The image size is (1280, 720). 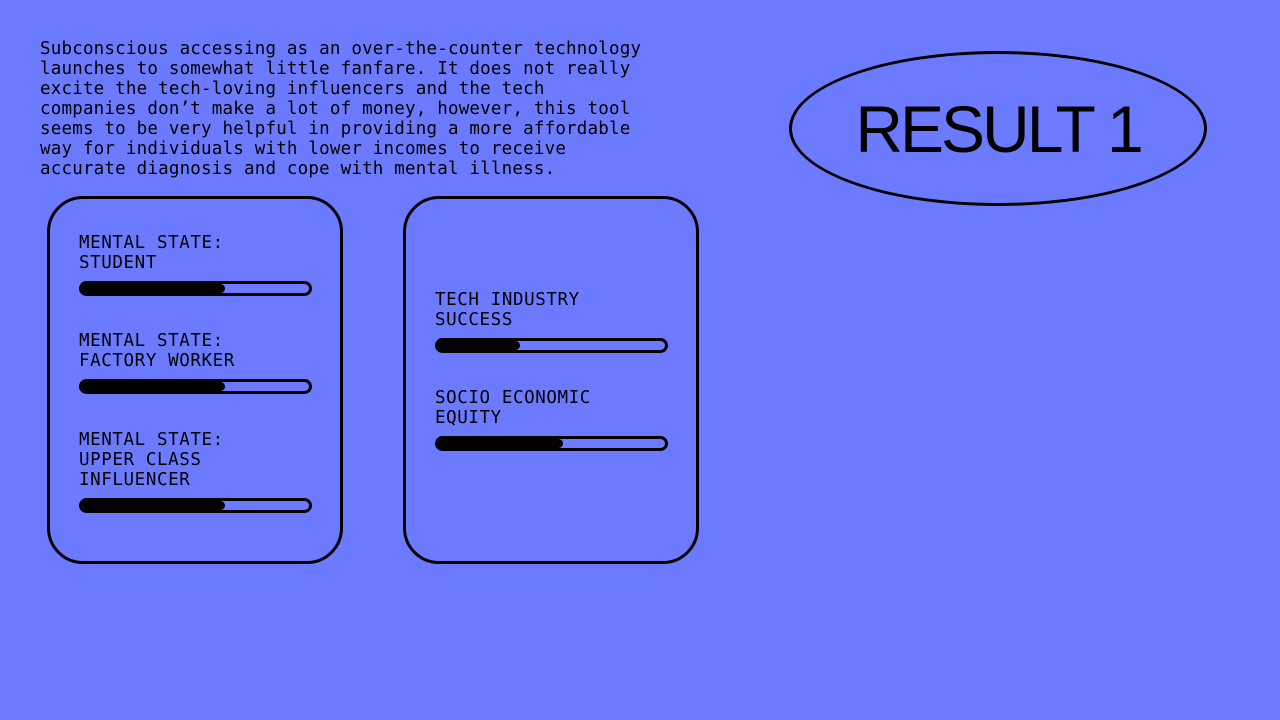 I want to click on result-title: RESULT 1, so click(x=999, y=128).